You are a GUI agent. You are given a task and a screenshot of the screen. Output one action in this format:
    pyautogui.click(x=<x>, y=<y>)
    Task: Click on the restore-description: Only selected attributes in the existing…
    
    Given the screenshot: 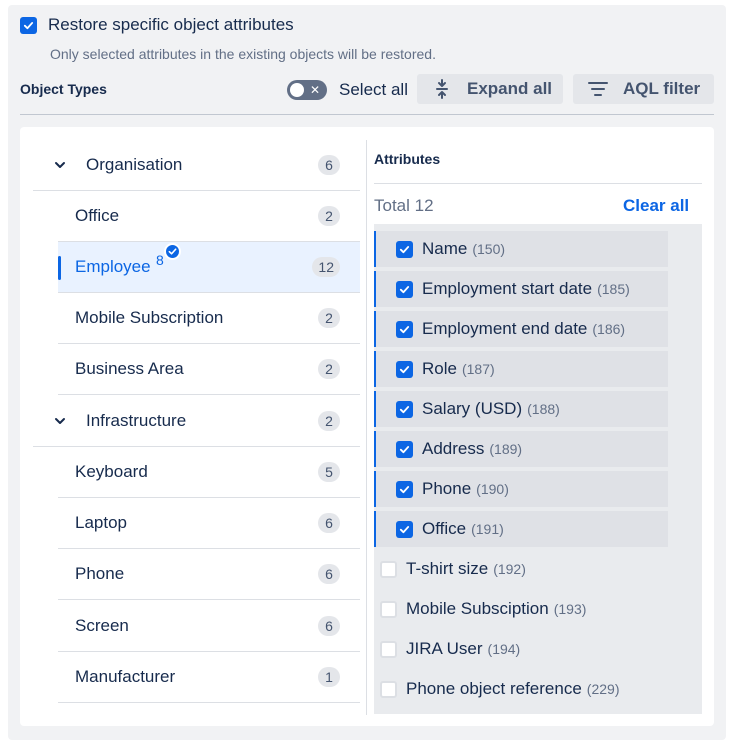 What is the action you would take?
    pyautogui.click(x=243, y=54)
    